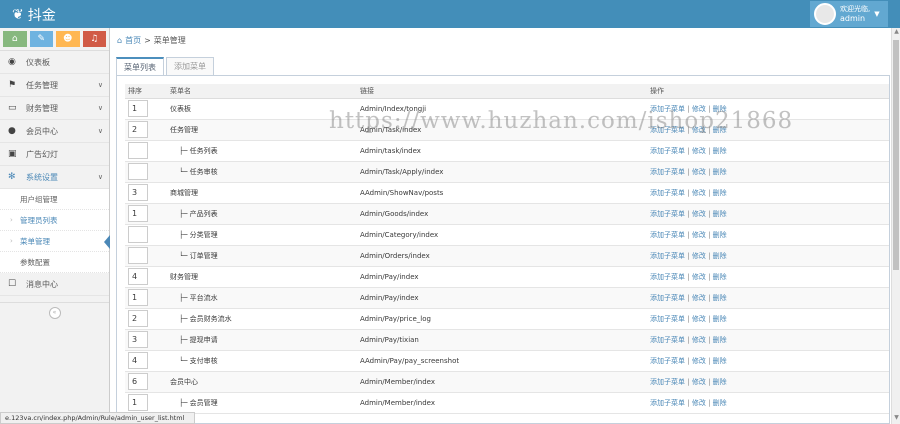 This screenshot has height=424, width=900. What do you see at coordinates (896, 419) in the screenshot?
I see `scroll-down-icon: ▼` at bounding box center [896, 419].